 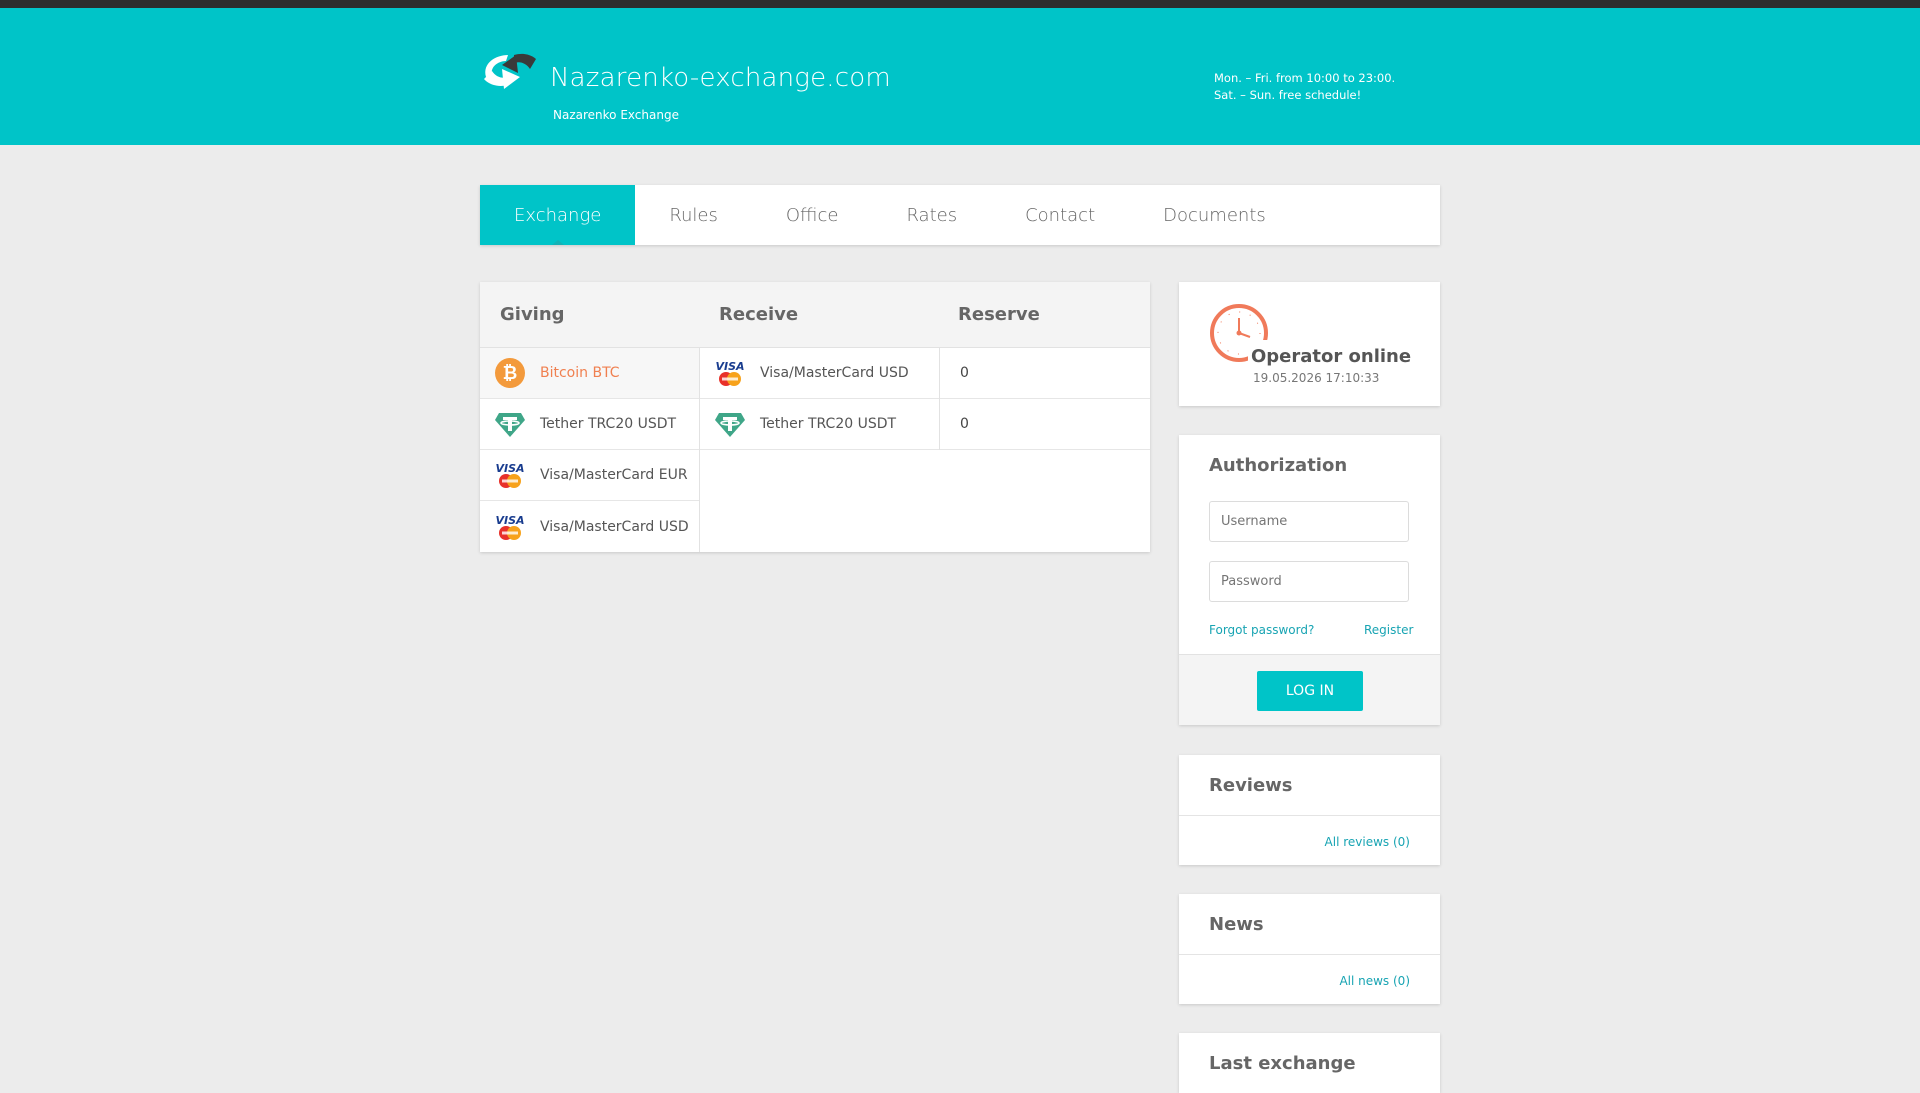 I want to click on giving-item-visa-mastercard-usd: VISA Visa/MasterCard USD, so click(x=589, y=526).